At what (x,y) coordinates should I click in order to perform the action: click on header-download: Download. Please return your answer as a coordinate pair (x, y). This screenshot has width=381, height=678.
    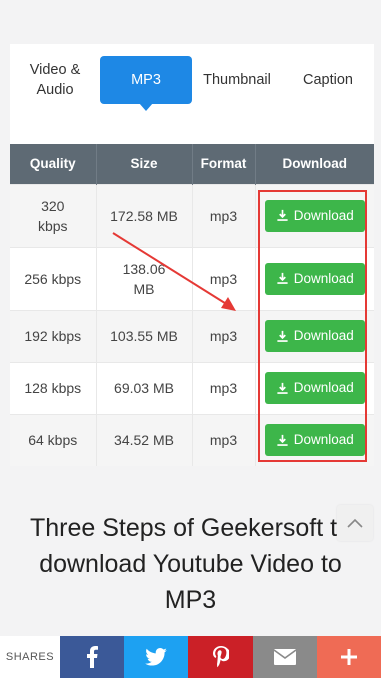
    Looking at the image, I should click on (314, 164).